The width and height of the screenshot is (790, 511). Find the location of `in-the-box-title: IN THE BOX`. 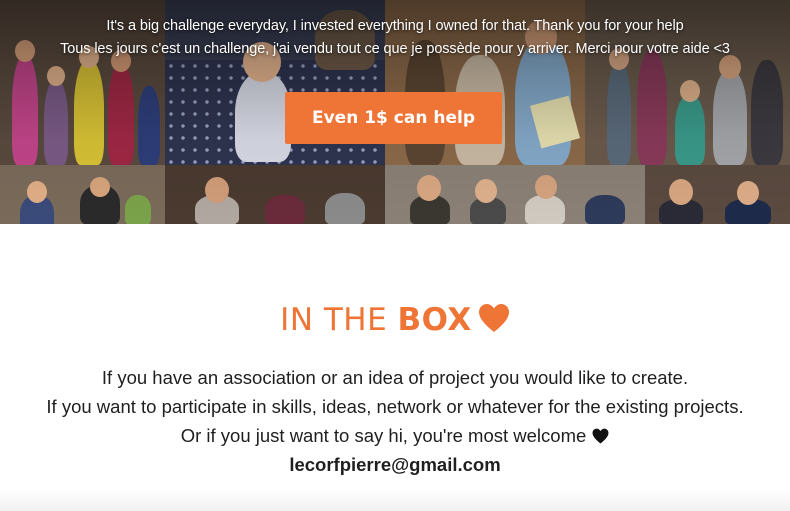

in-the-box-title: IN THE BOX is located at coordinates (395, 321).